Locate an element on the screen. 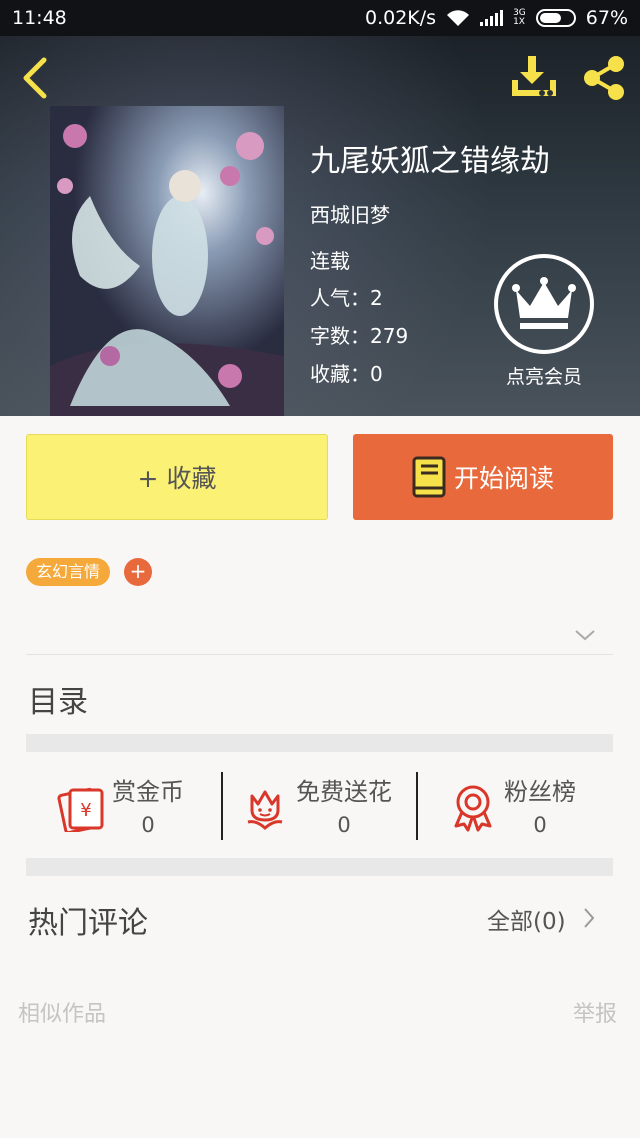 This screenshot has width=640, height=1138. vip-button: 点亮会员 is located at coordinates (544, 324).